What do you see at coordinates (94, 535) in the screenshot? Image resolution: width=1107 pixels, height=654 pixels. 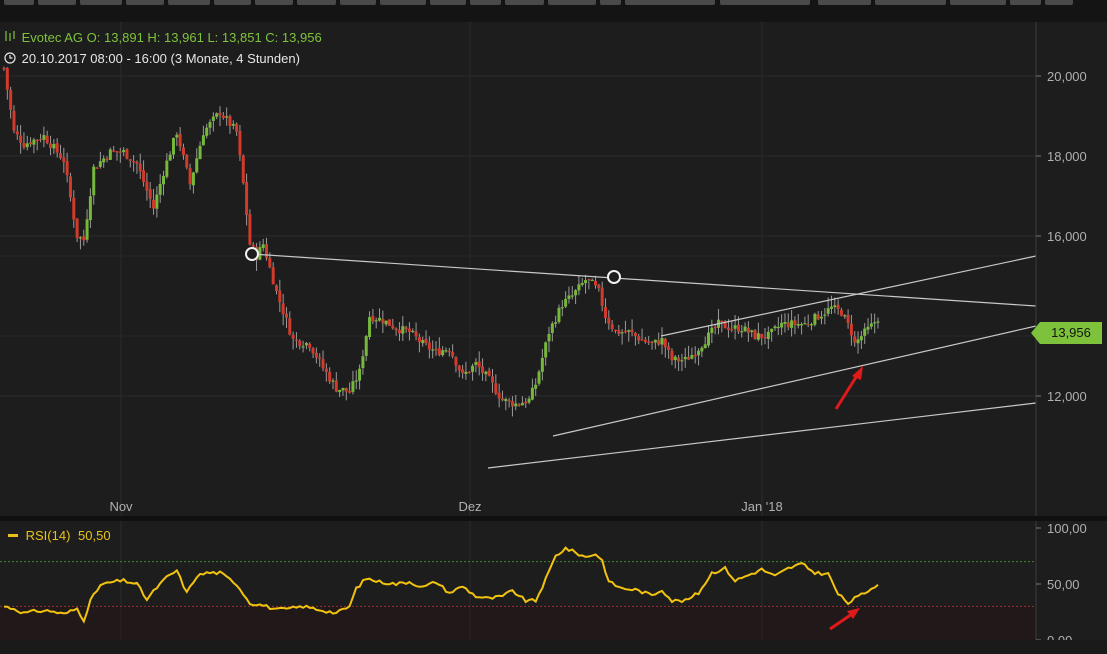 I see `rsi-value: 50,50` at bounding box center [94, 535].